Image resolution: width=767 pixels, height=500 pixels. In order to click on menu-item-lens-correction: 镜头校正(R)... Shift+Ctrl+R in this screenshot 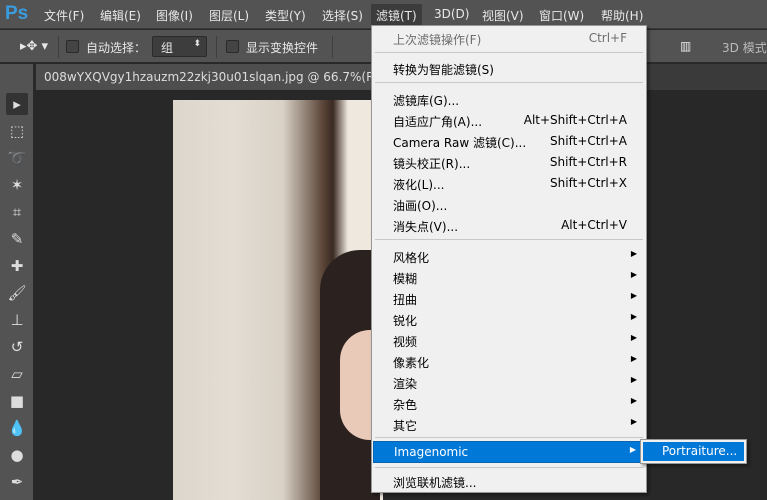, I will do `click(509, 162)`.